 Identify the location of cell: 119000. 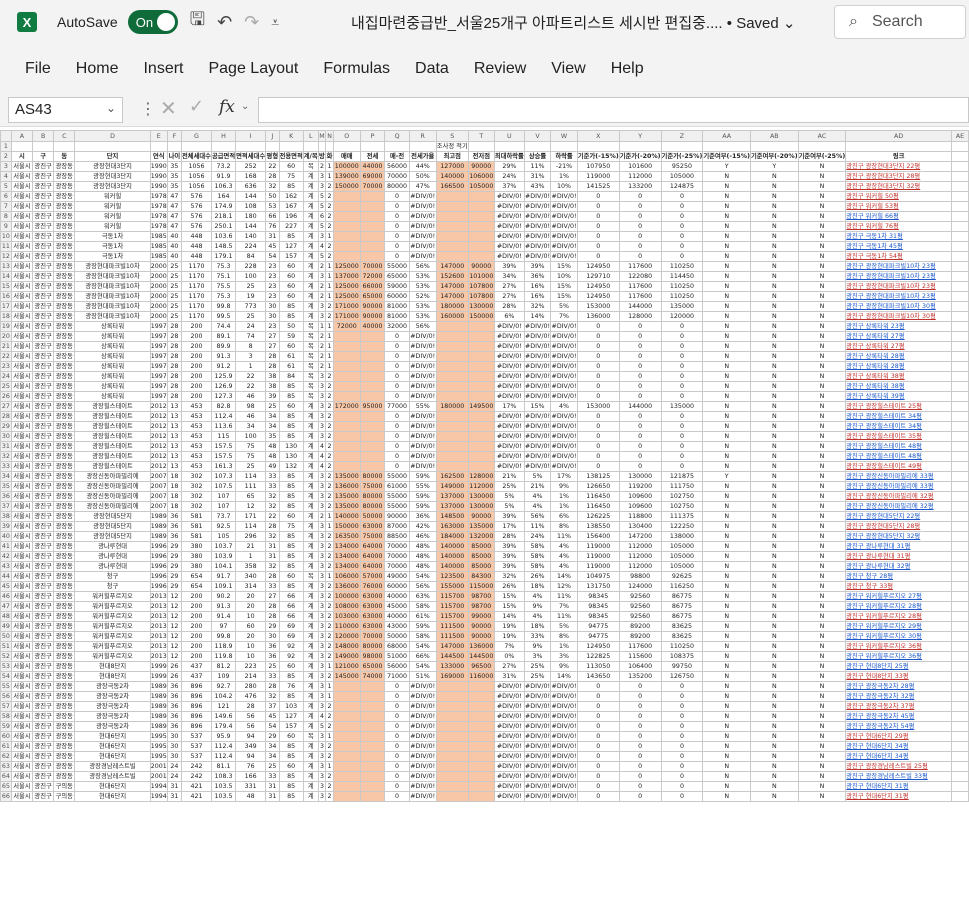
(598, 546).